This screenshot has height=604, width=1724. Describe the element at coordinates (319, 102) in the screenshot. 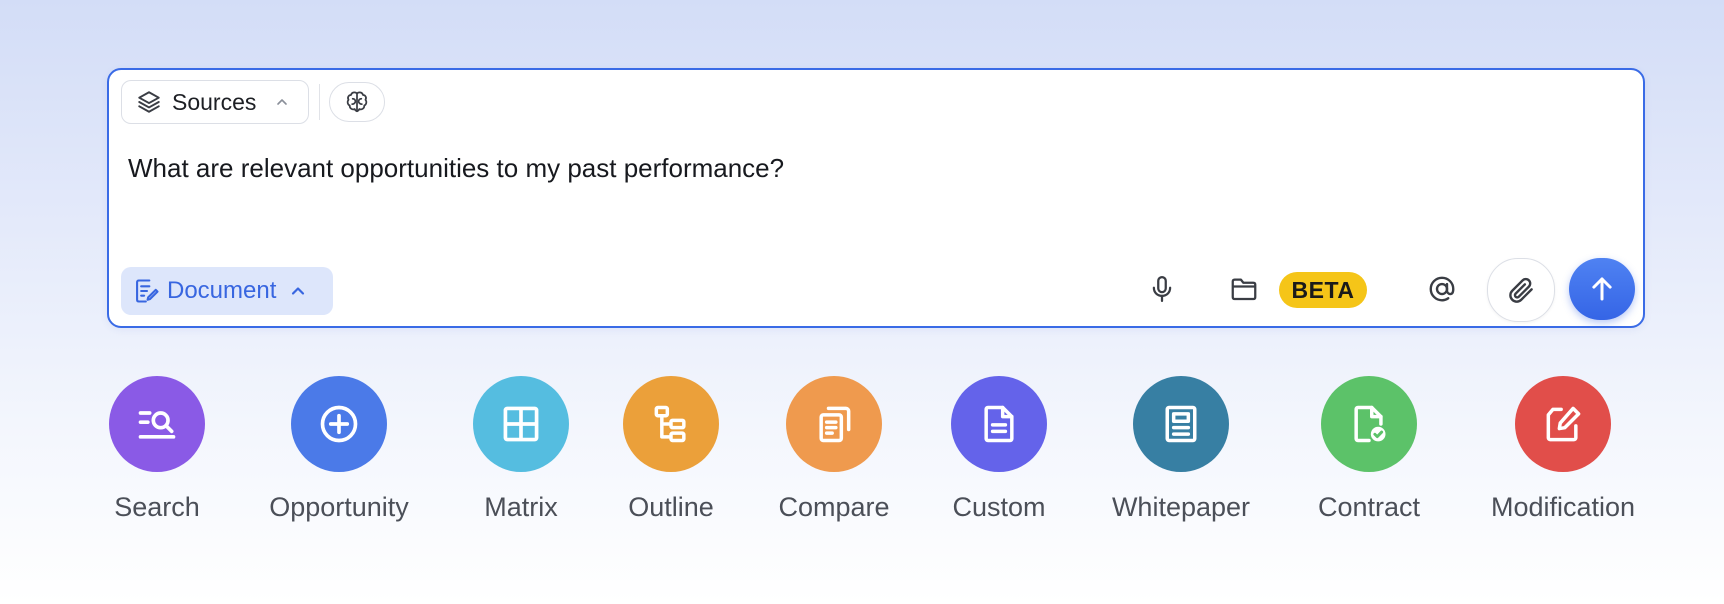

I see `toolbar-divider` at that location.